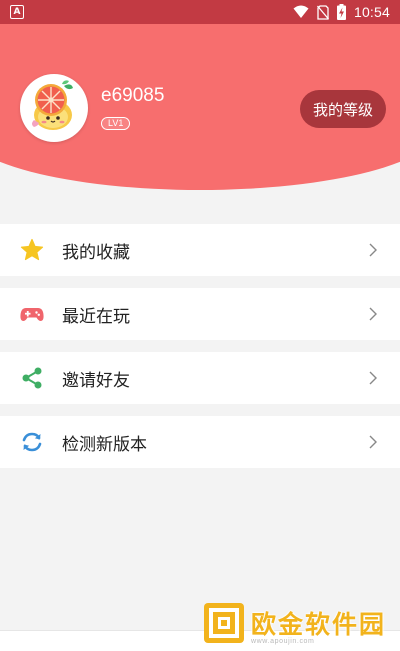  I want to click on watermark: 欧金软件园 www.apoujin.com, so click(299, 623).